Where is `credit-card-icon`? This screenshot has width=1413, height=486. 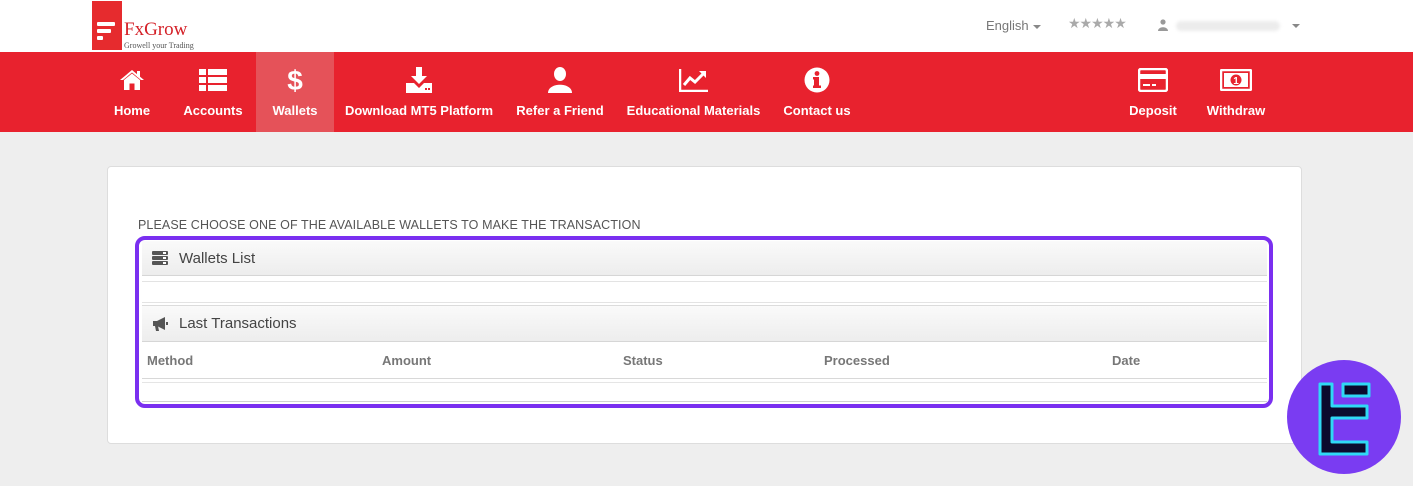
credit-card-icon is located at coordinates (1153, 80).